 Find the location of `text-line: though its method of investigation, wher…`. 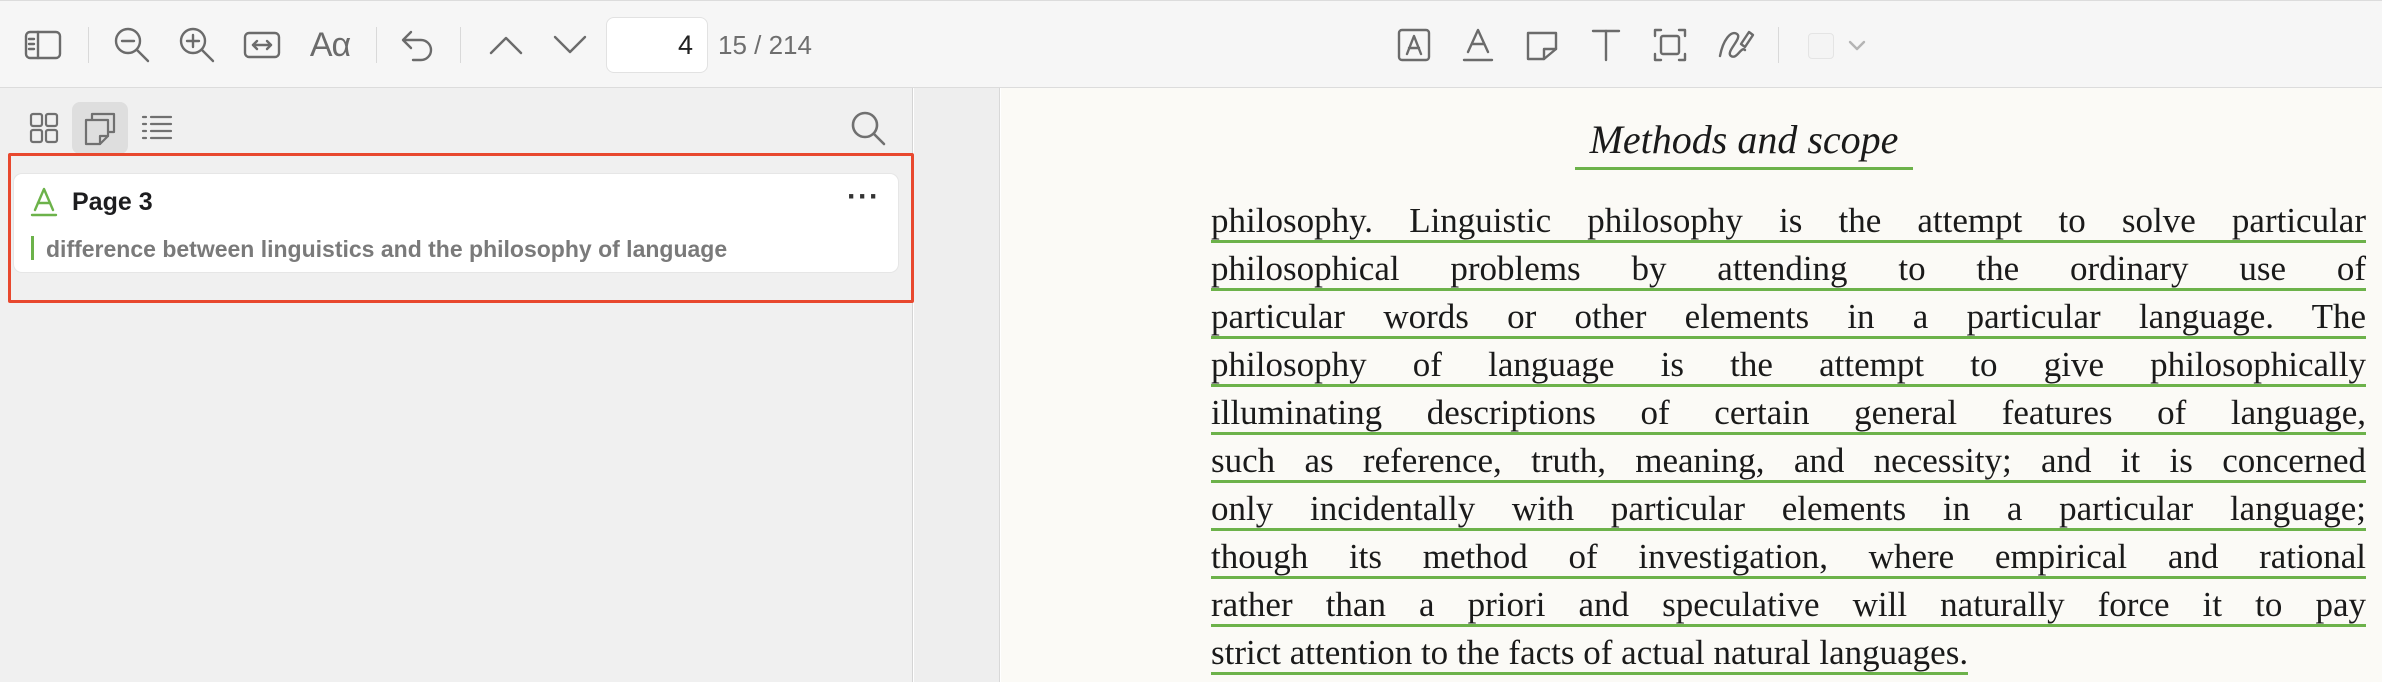

text-line: though its method of investigation, wher… is located at coordinates (1788, 558).